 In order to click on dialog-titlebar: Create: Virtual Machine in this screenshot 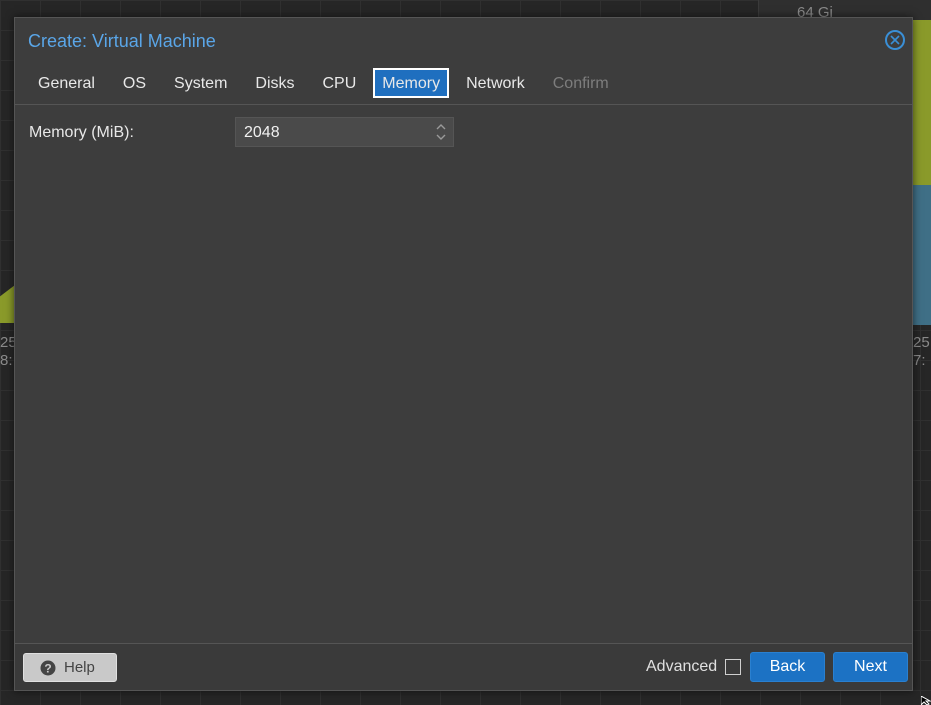, I will do `click(463, 40)`.